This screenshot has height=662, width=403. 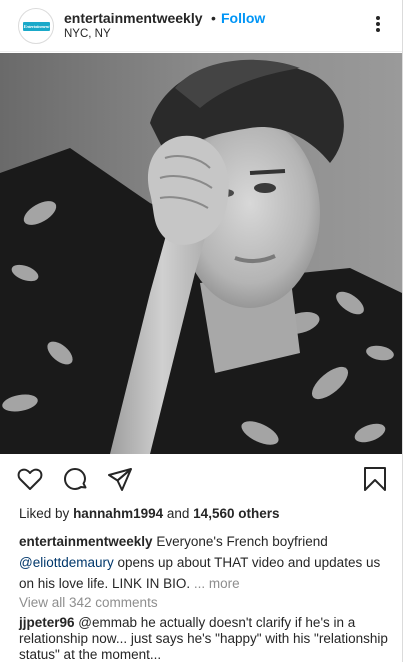 I want to click on username-link: entertainmentweekly, so click(x=133, y=18).